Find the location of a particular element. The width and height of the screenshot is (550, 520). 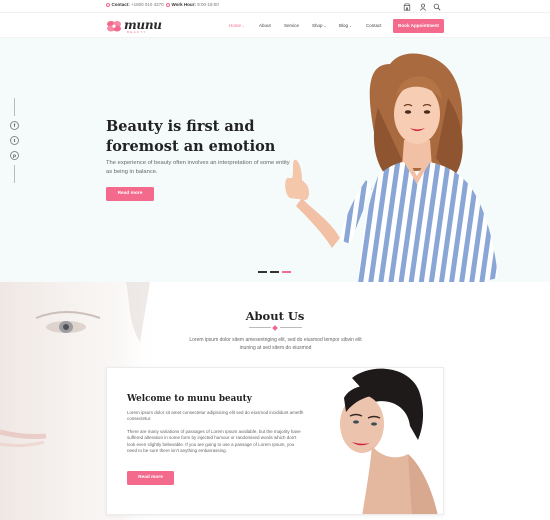

search-icon is located at coordinates (437, 7).